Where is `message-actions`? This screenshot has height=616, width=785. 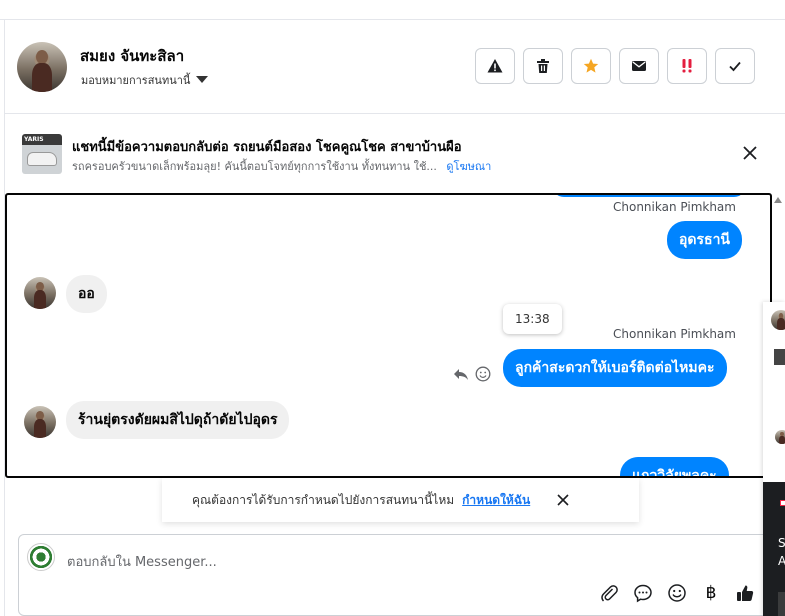
message-actions is located at coordinates (472, 374).